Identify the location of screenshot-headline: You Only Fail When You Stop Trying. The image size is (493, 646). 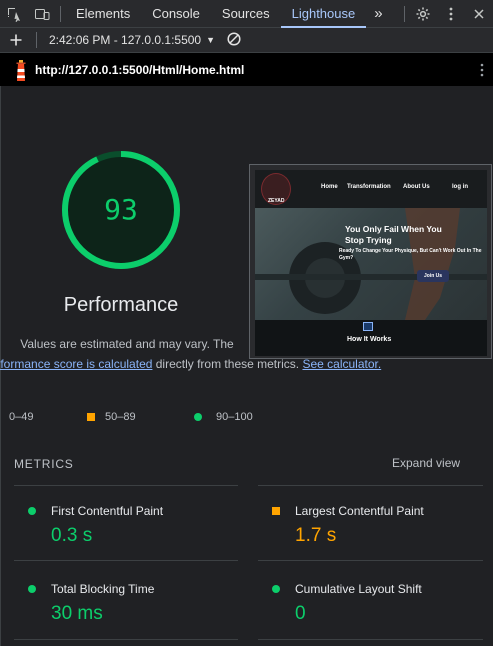
(393, 235).